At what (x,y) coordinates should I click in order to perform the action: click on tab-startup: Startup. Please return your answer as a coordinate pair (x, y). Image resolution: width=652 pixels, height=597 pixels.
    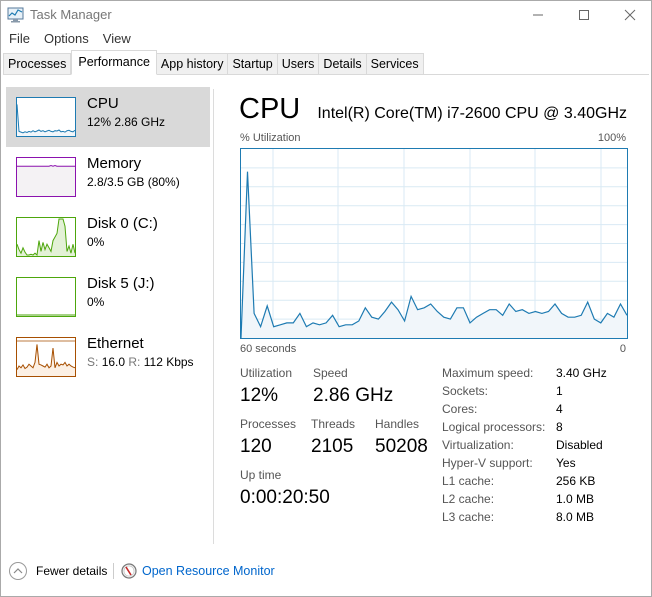
    Looking at the image, I should click on (253, 64).